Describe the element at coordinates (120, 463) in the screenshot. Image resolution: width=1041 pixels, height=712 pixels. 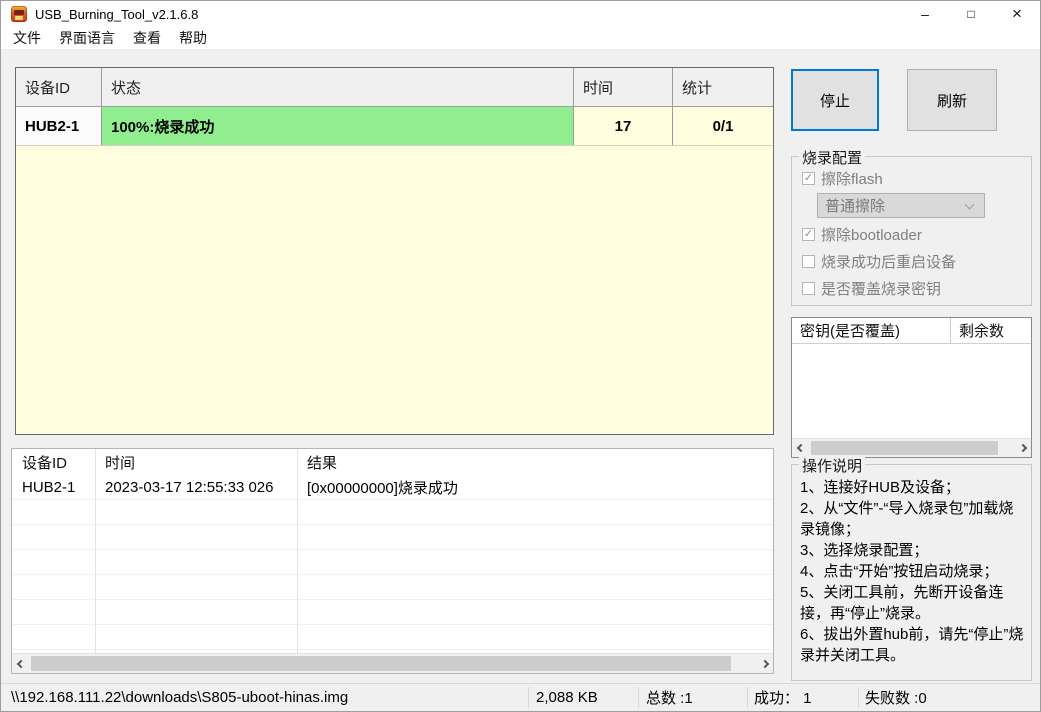
I see `col-log-time: 时间` at that location.